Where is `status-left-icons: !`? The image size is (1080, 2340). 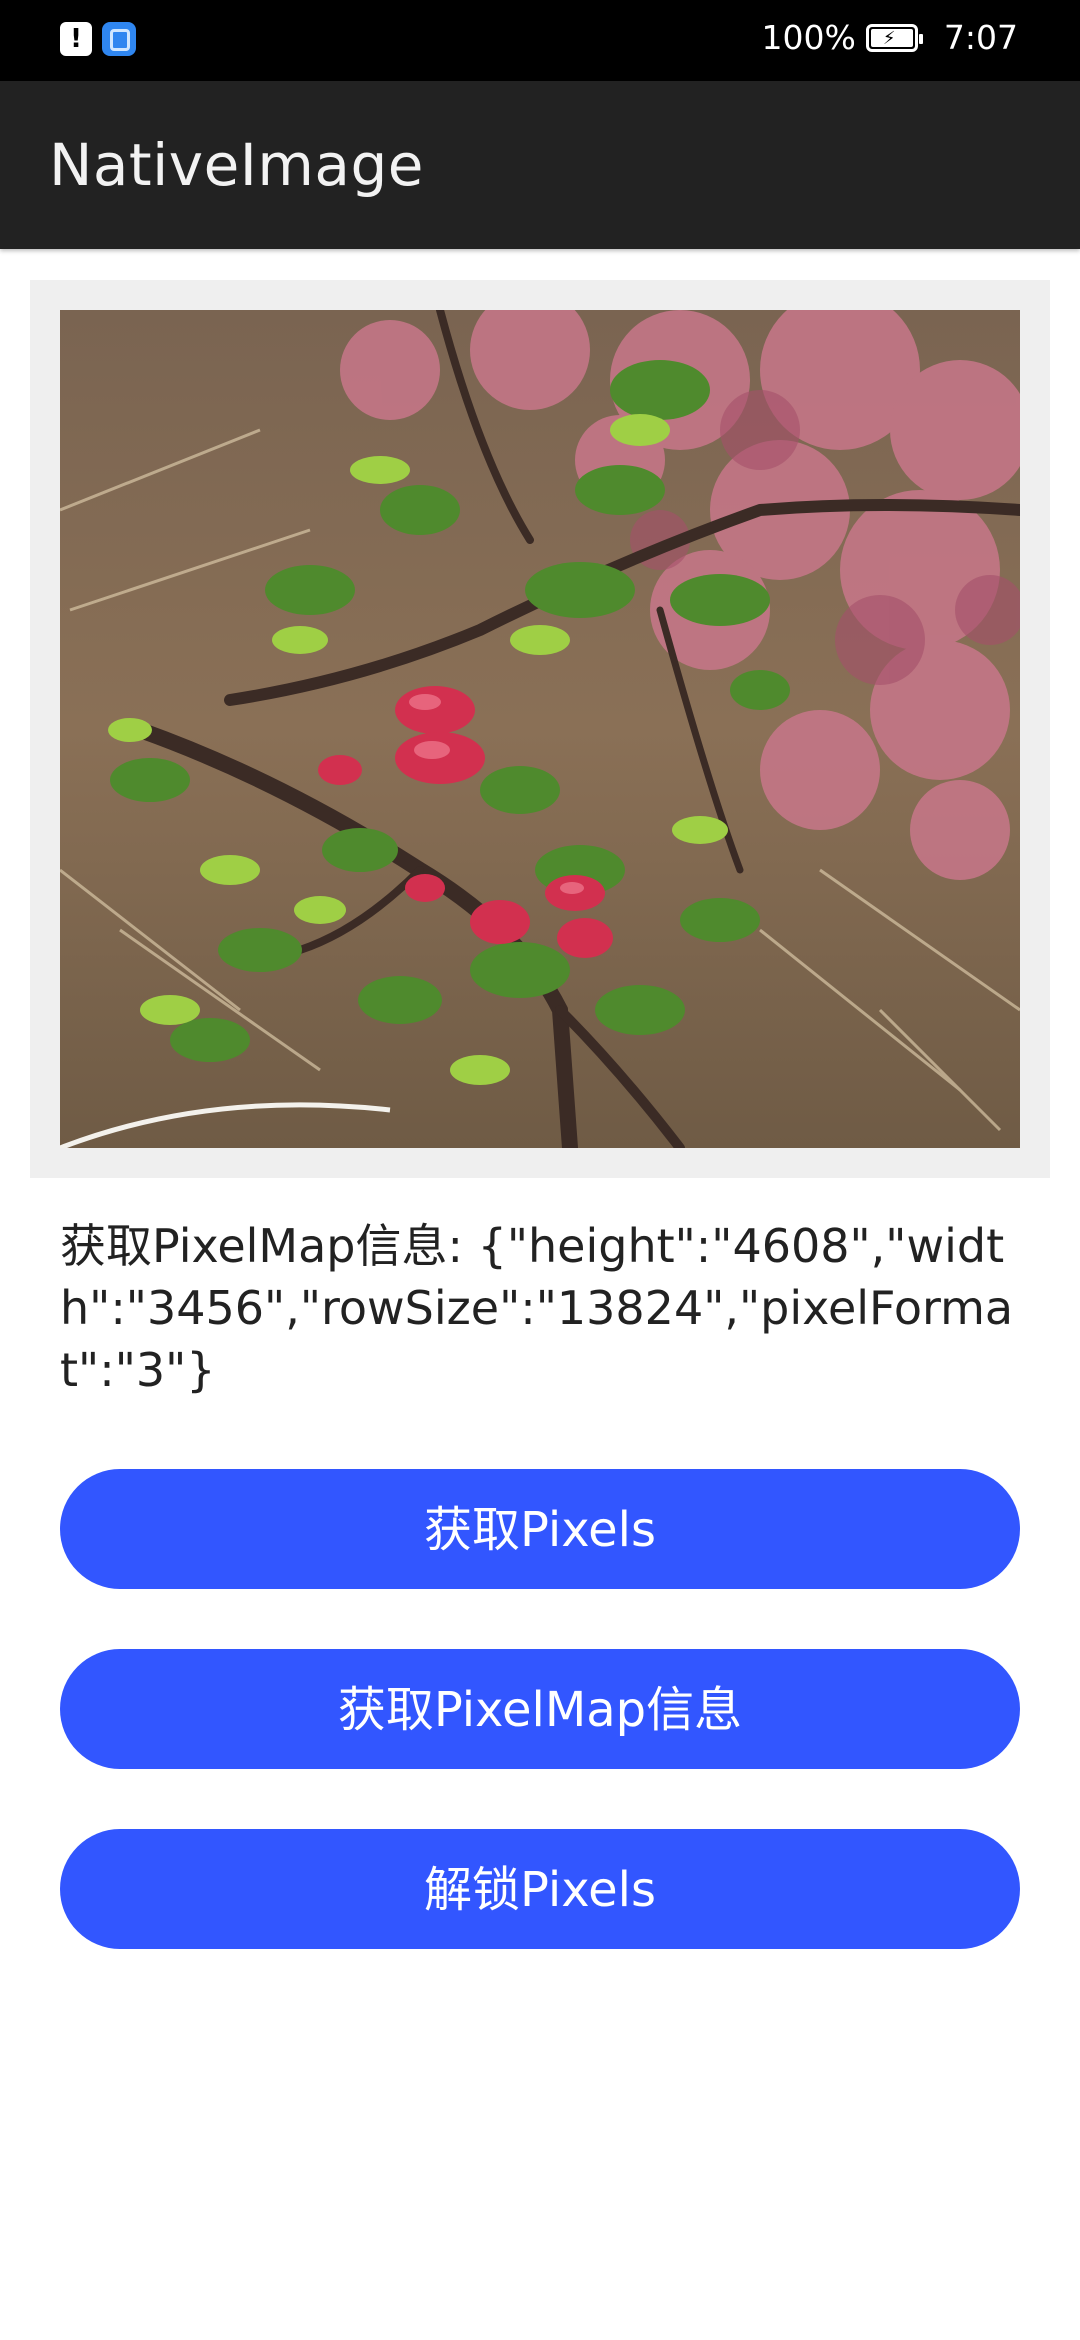
status-left-icons: ! is located at coordinates (98, 39).